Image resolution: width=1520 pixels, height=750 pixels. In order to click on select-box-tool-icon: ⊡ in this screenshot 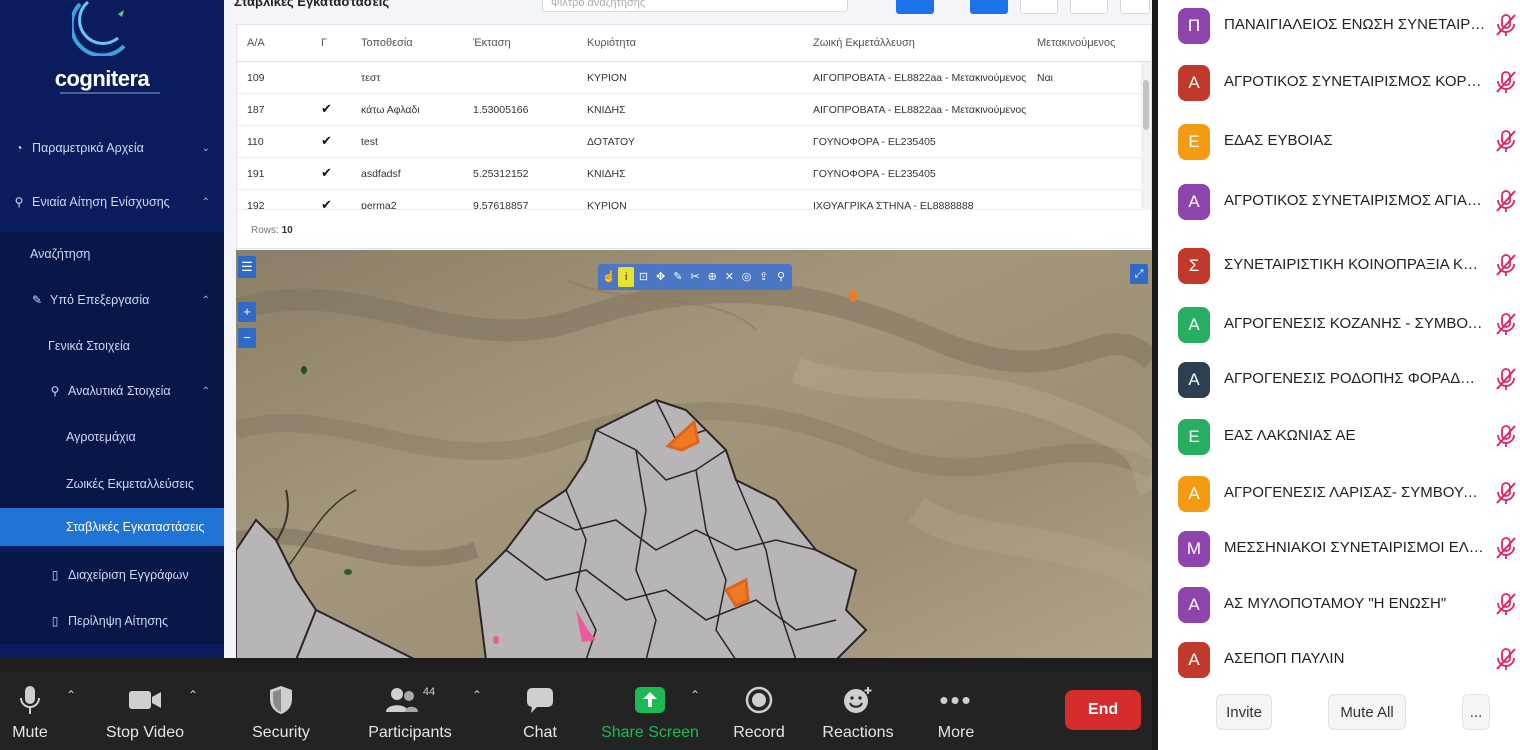, I will do `click(643, 277)`.